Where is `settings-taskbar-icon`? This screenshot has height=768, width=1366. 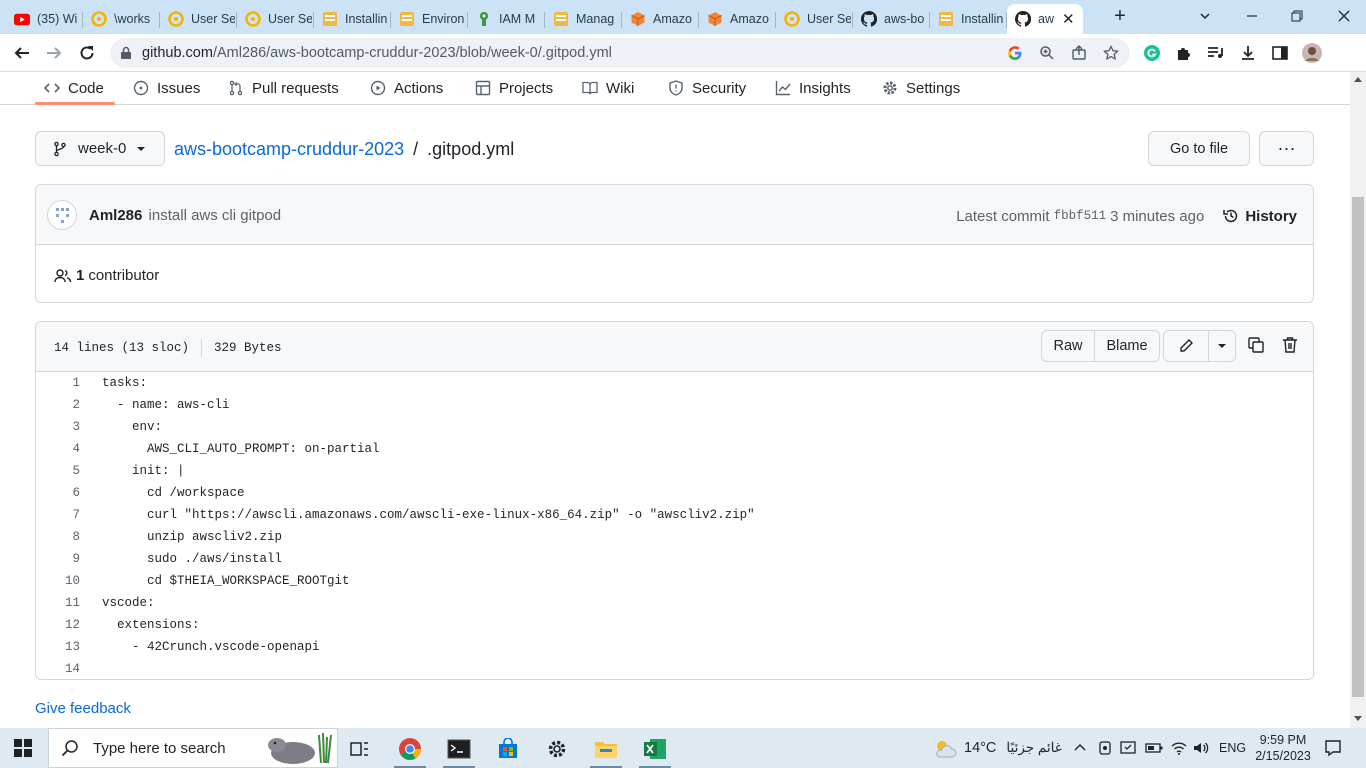 settings-taskbar-icon is located at coordinates (557, 749).